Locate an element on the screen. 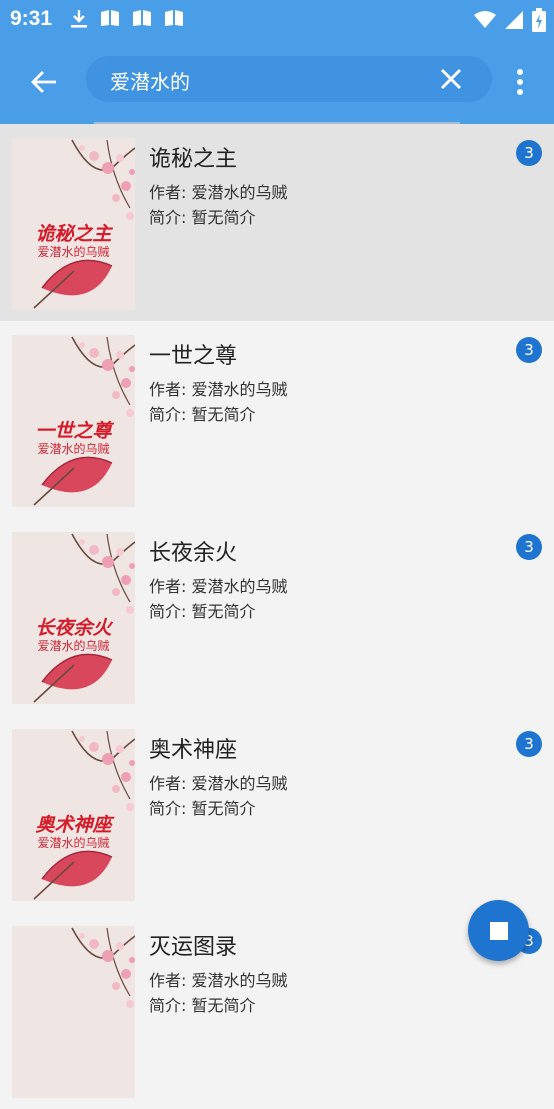 The height and width of the screenshot is (1109, 554). system-icons is located at coordinates (510, 20).